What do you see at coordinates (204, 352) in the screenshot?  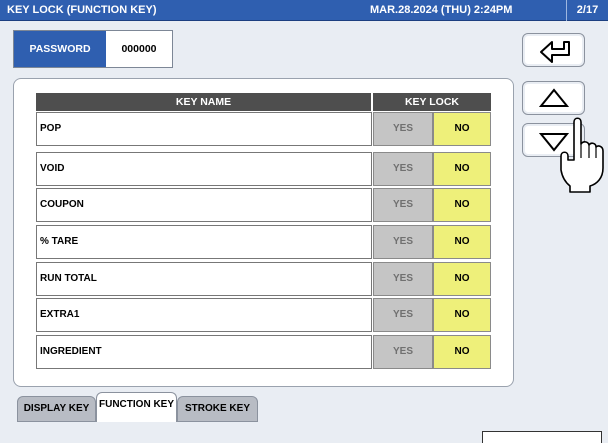 I see `key-name-cell: INGREDIENT` at bounding box center [204, 352].